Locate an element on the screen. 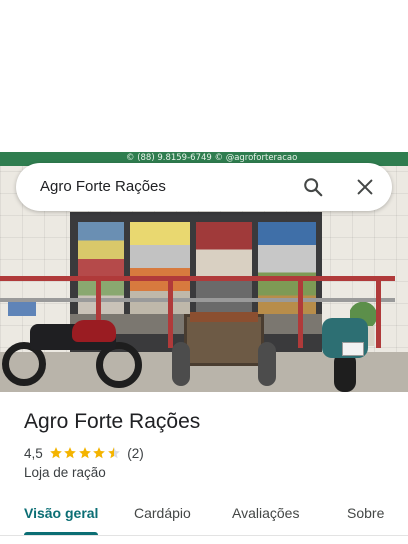 This screenshot has width=408, height=544. tab-reviews: Avaliações is located at coordinates (265, 513).